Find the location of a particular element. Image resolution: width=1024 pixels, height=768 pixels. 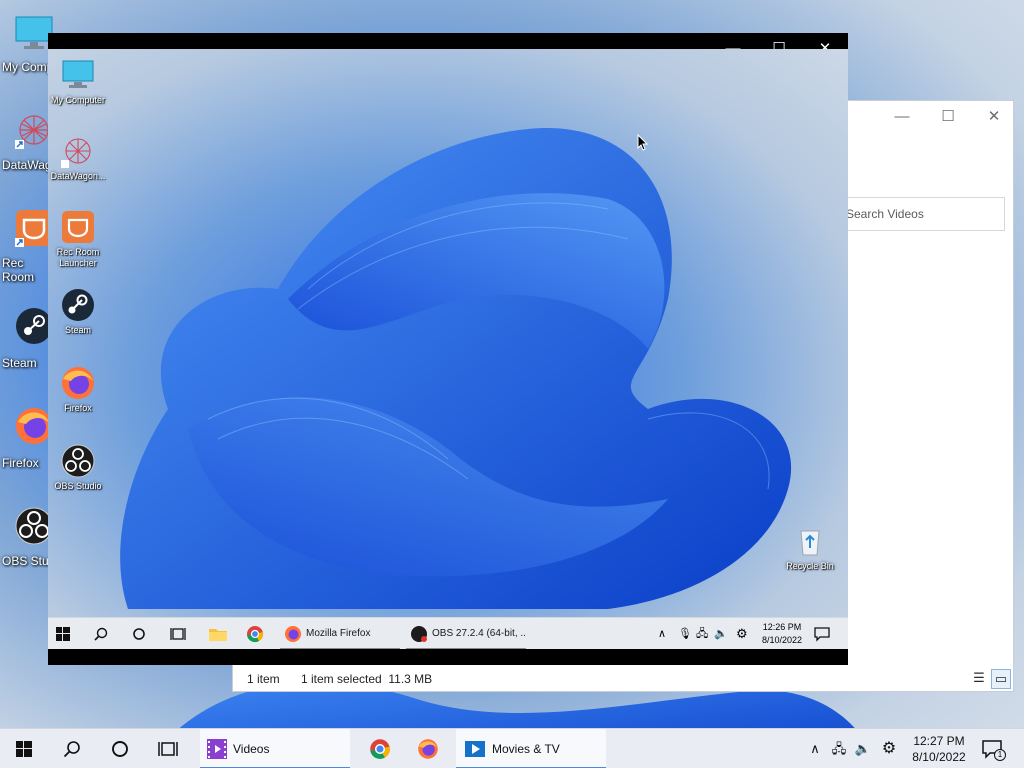

status-item-count: 1 item is located at coordinates (263, 679).